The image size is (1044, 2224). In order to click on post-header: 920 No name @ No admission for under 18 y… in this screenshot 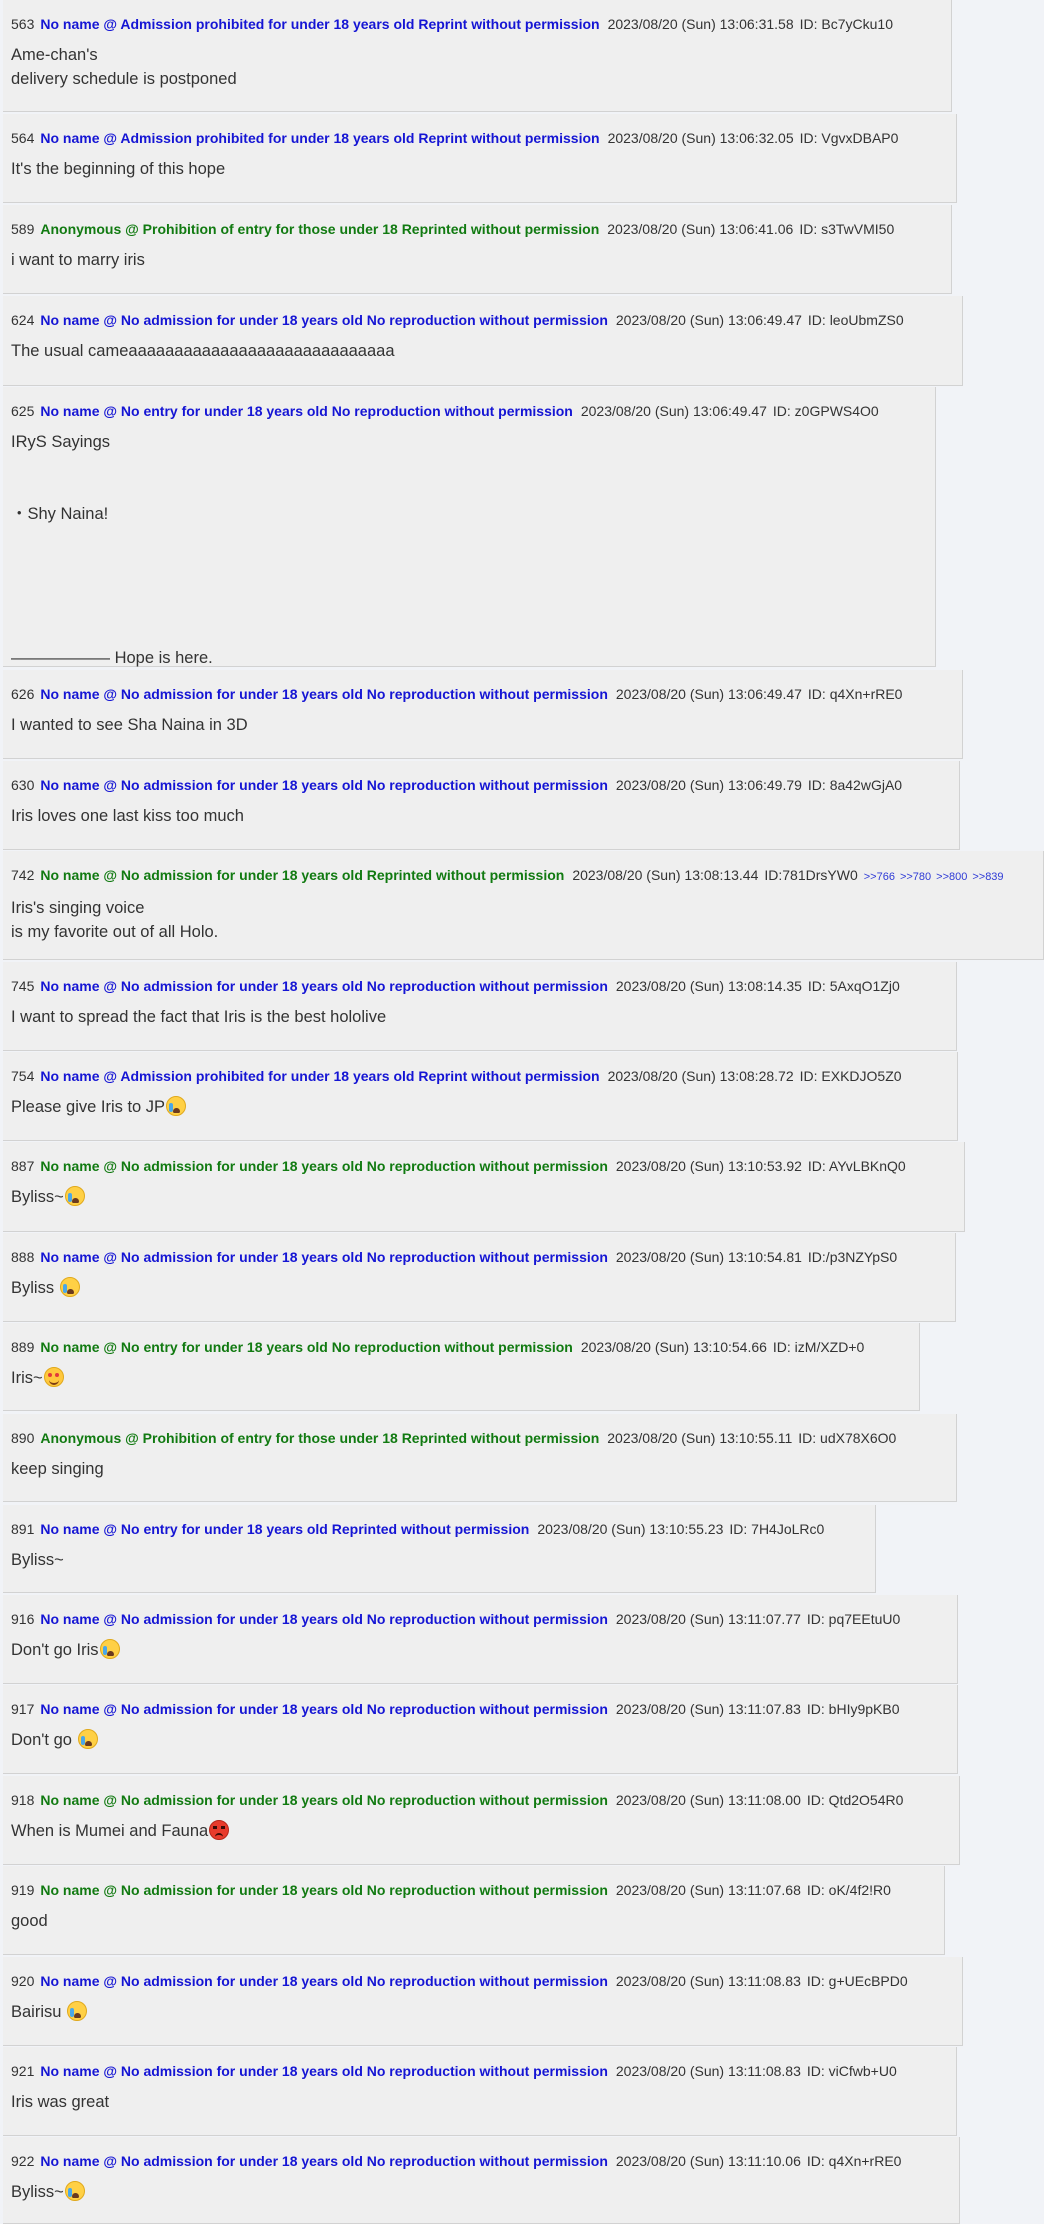, I will do `click(481, 1981)`.